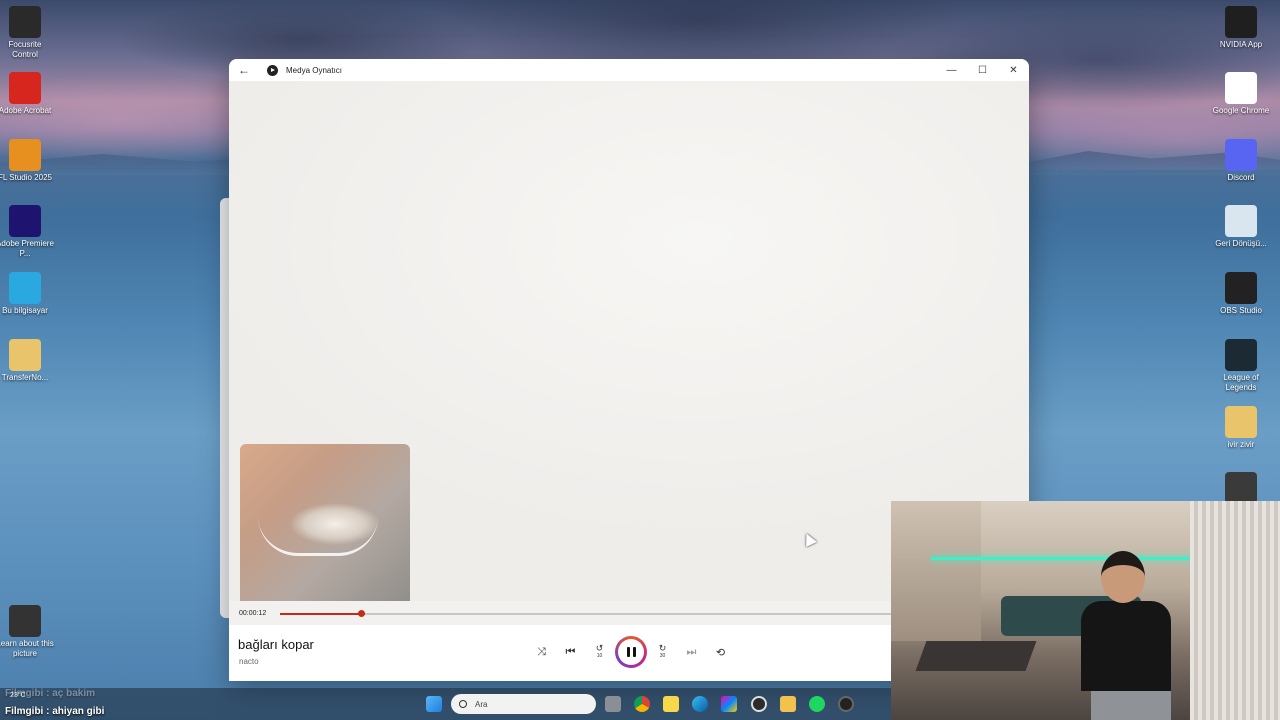 The image size is (1280, 720). What do you see at coordinates (523, 704) in the screenshot?
I see `taskbar-search: Ara` at bounding box center [523, 704].